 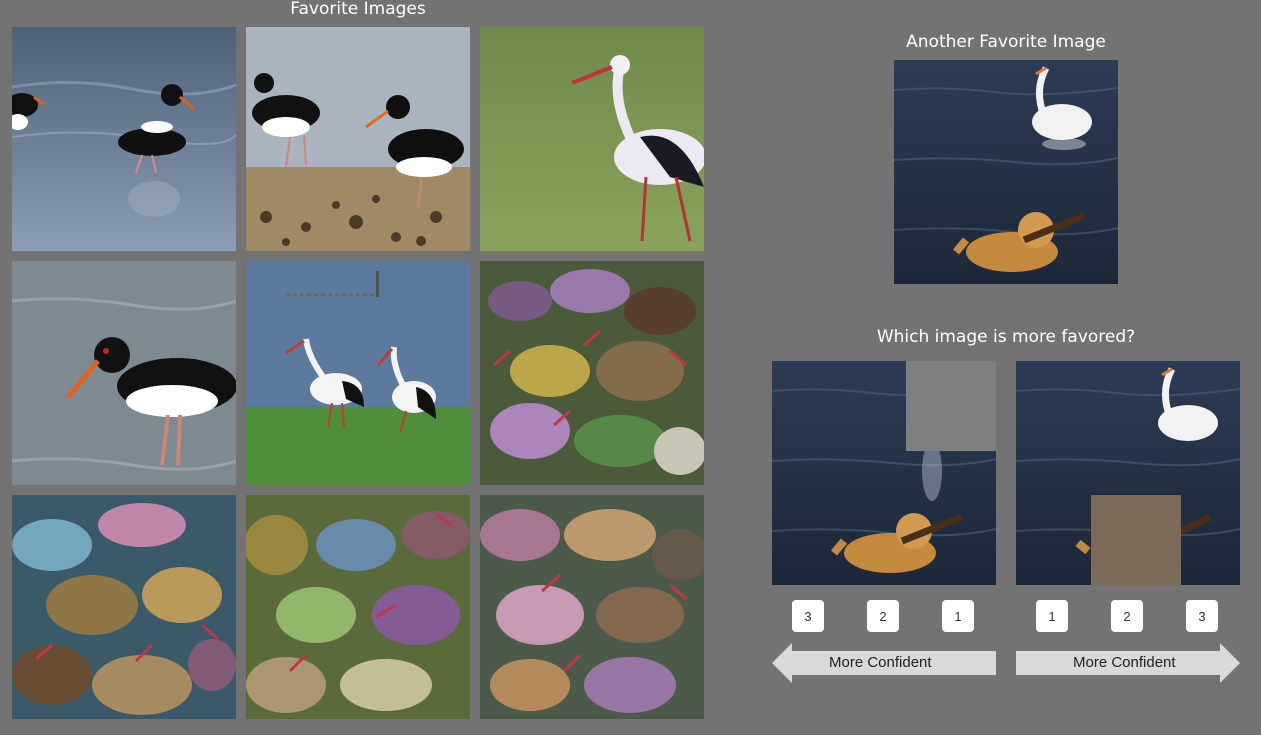 I want to click on question-text: Which image is more favored?, so click(x=1006, y=337).